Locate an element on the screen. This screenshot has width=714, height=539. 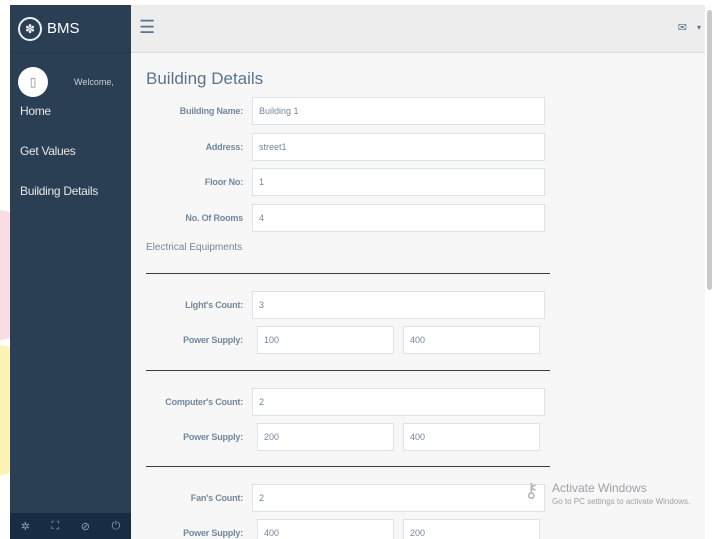
sidebar-item-get-values: Get Values is located at coordinates (70, 161).